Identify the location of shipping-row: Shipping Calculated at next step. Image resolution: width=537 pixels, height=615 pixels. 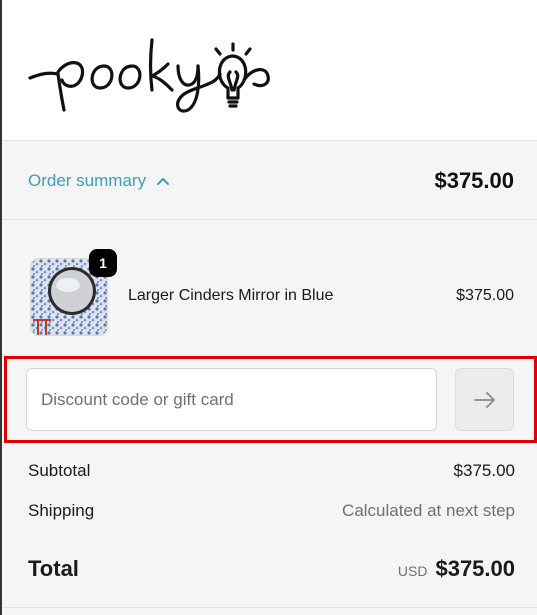
(271, 511).